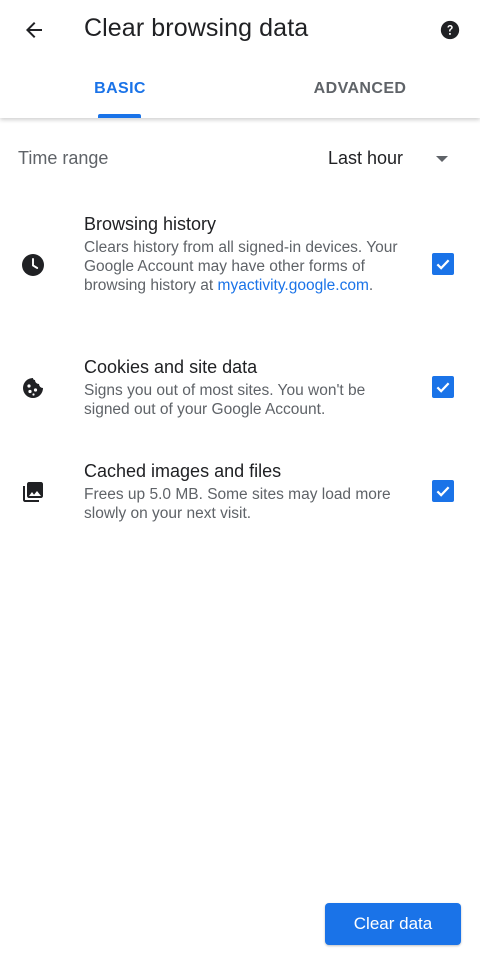  I want to click on dropdown-arrow-icon, so click(442, 159).